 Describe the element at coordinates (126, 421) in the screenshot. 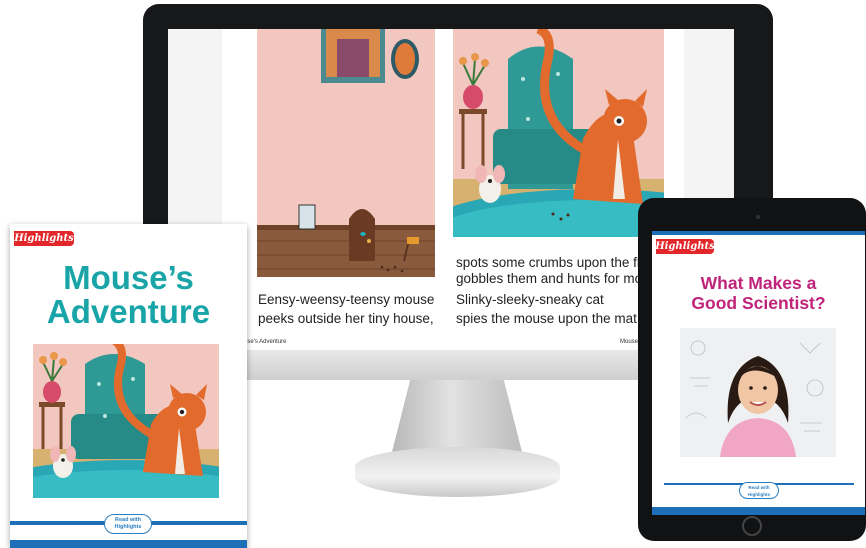

I see `book-cover-illustration` at that location.